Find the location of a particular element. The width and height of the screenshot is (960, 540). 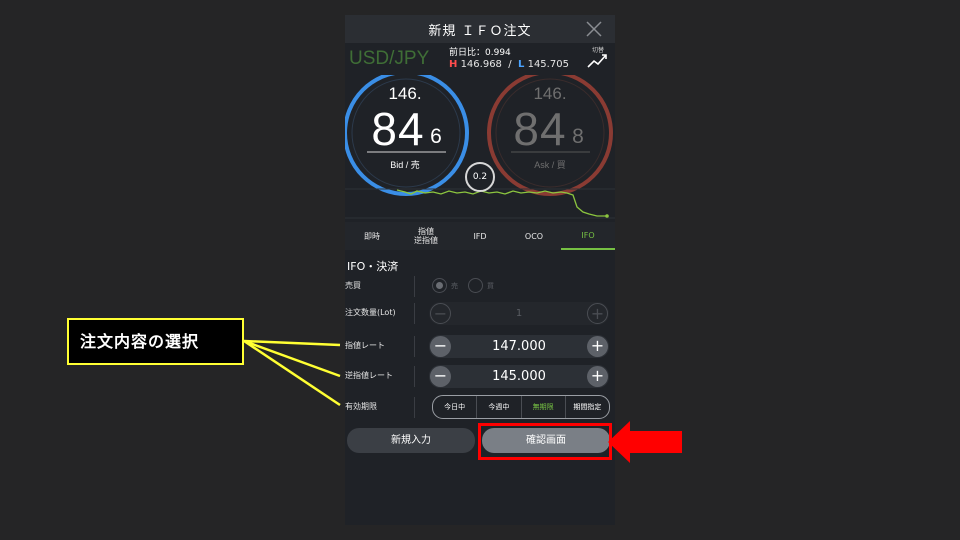

side-radio-group: 売 買 is located at coordinates (463, 285).